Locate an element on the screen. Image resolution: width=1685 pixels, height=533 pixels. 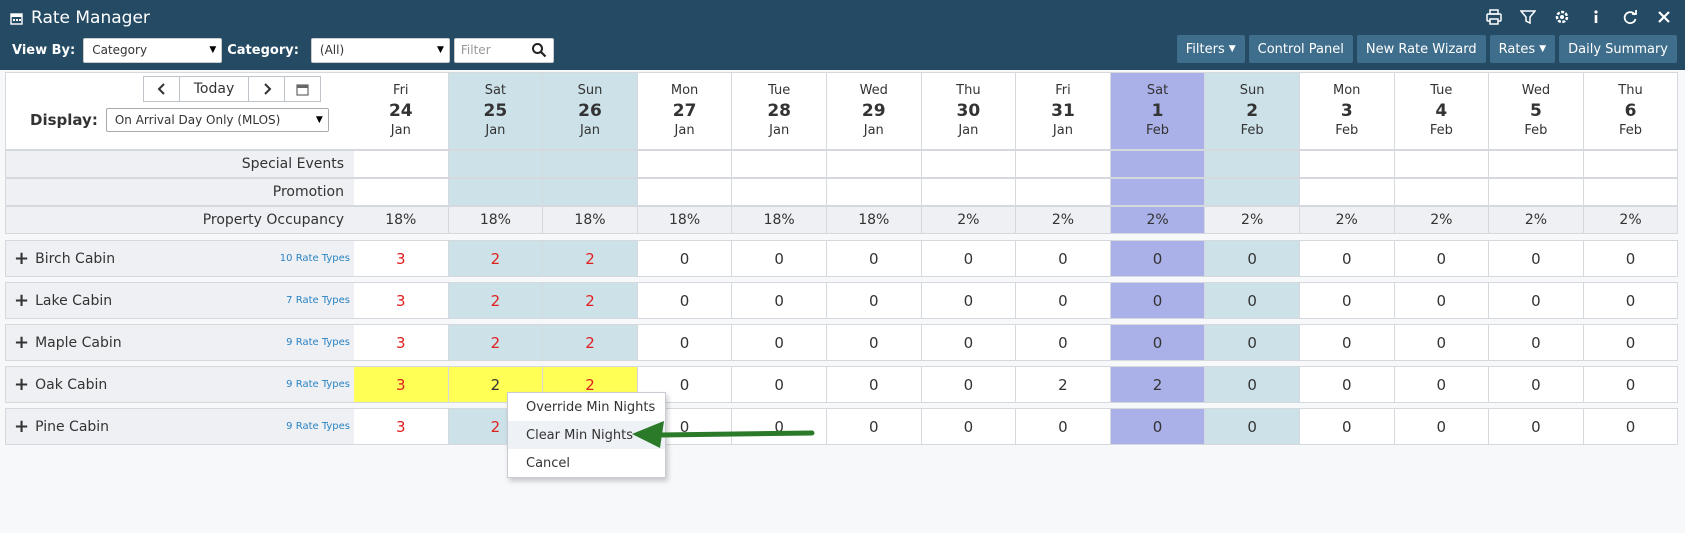
new-rate-wizard-button: New Rate Wizard is located at coordinates (1421, 49).